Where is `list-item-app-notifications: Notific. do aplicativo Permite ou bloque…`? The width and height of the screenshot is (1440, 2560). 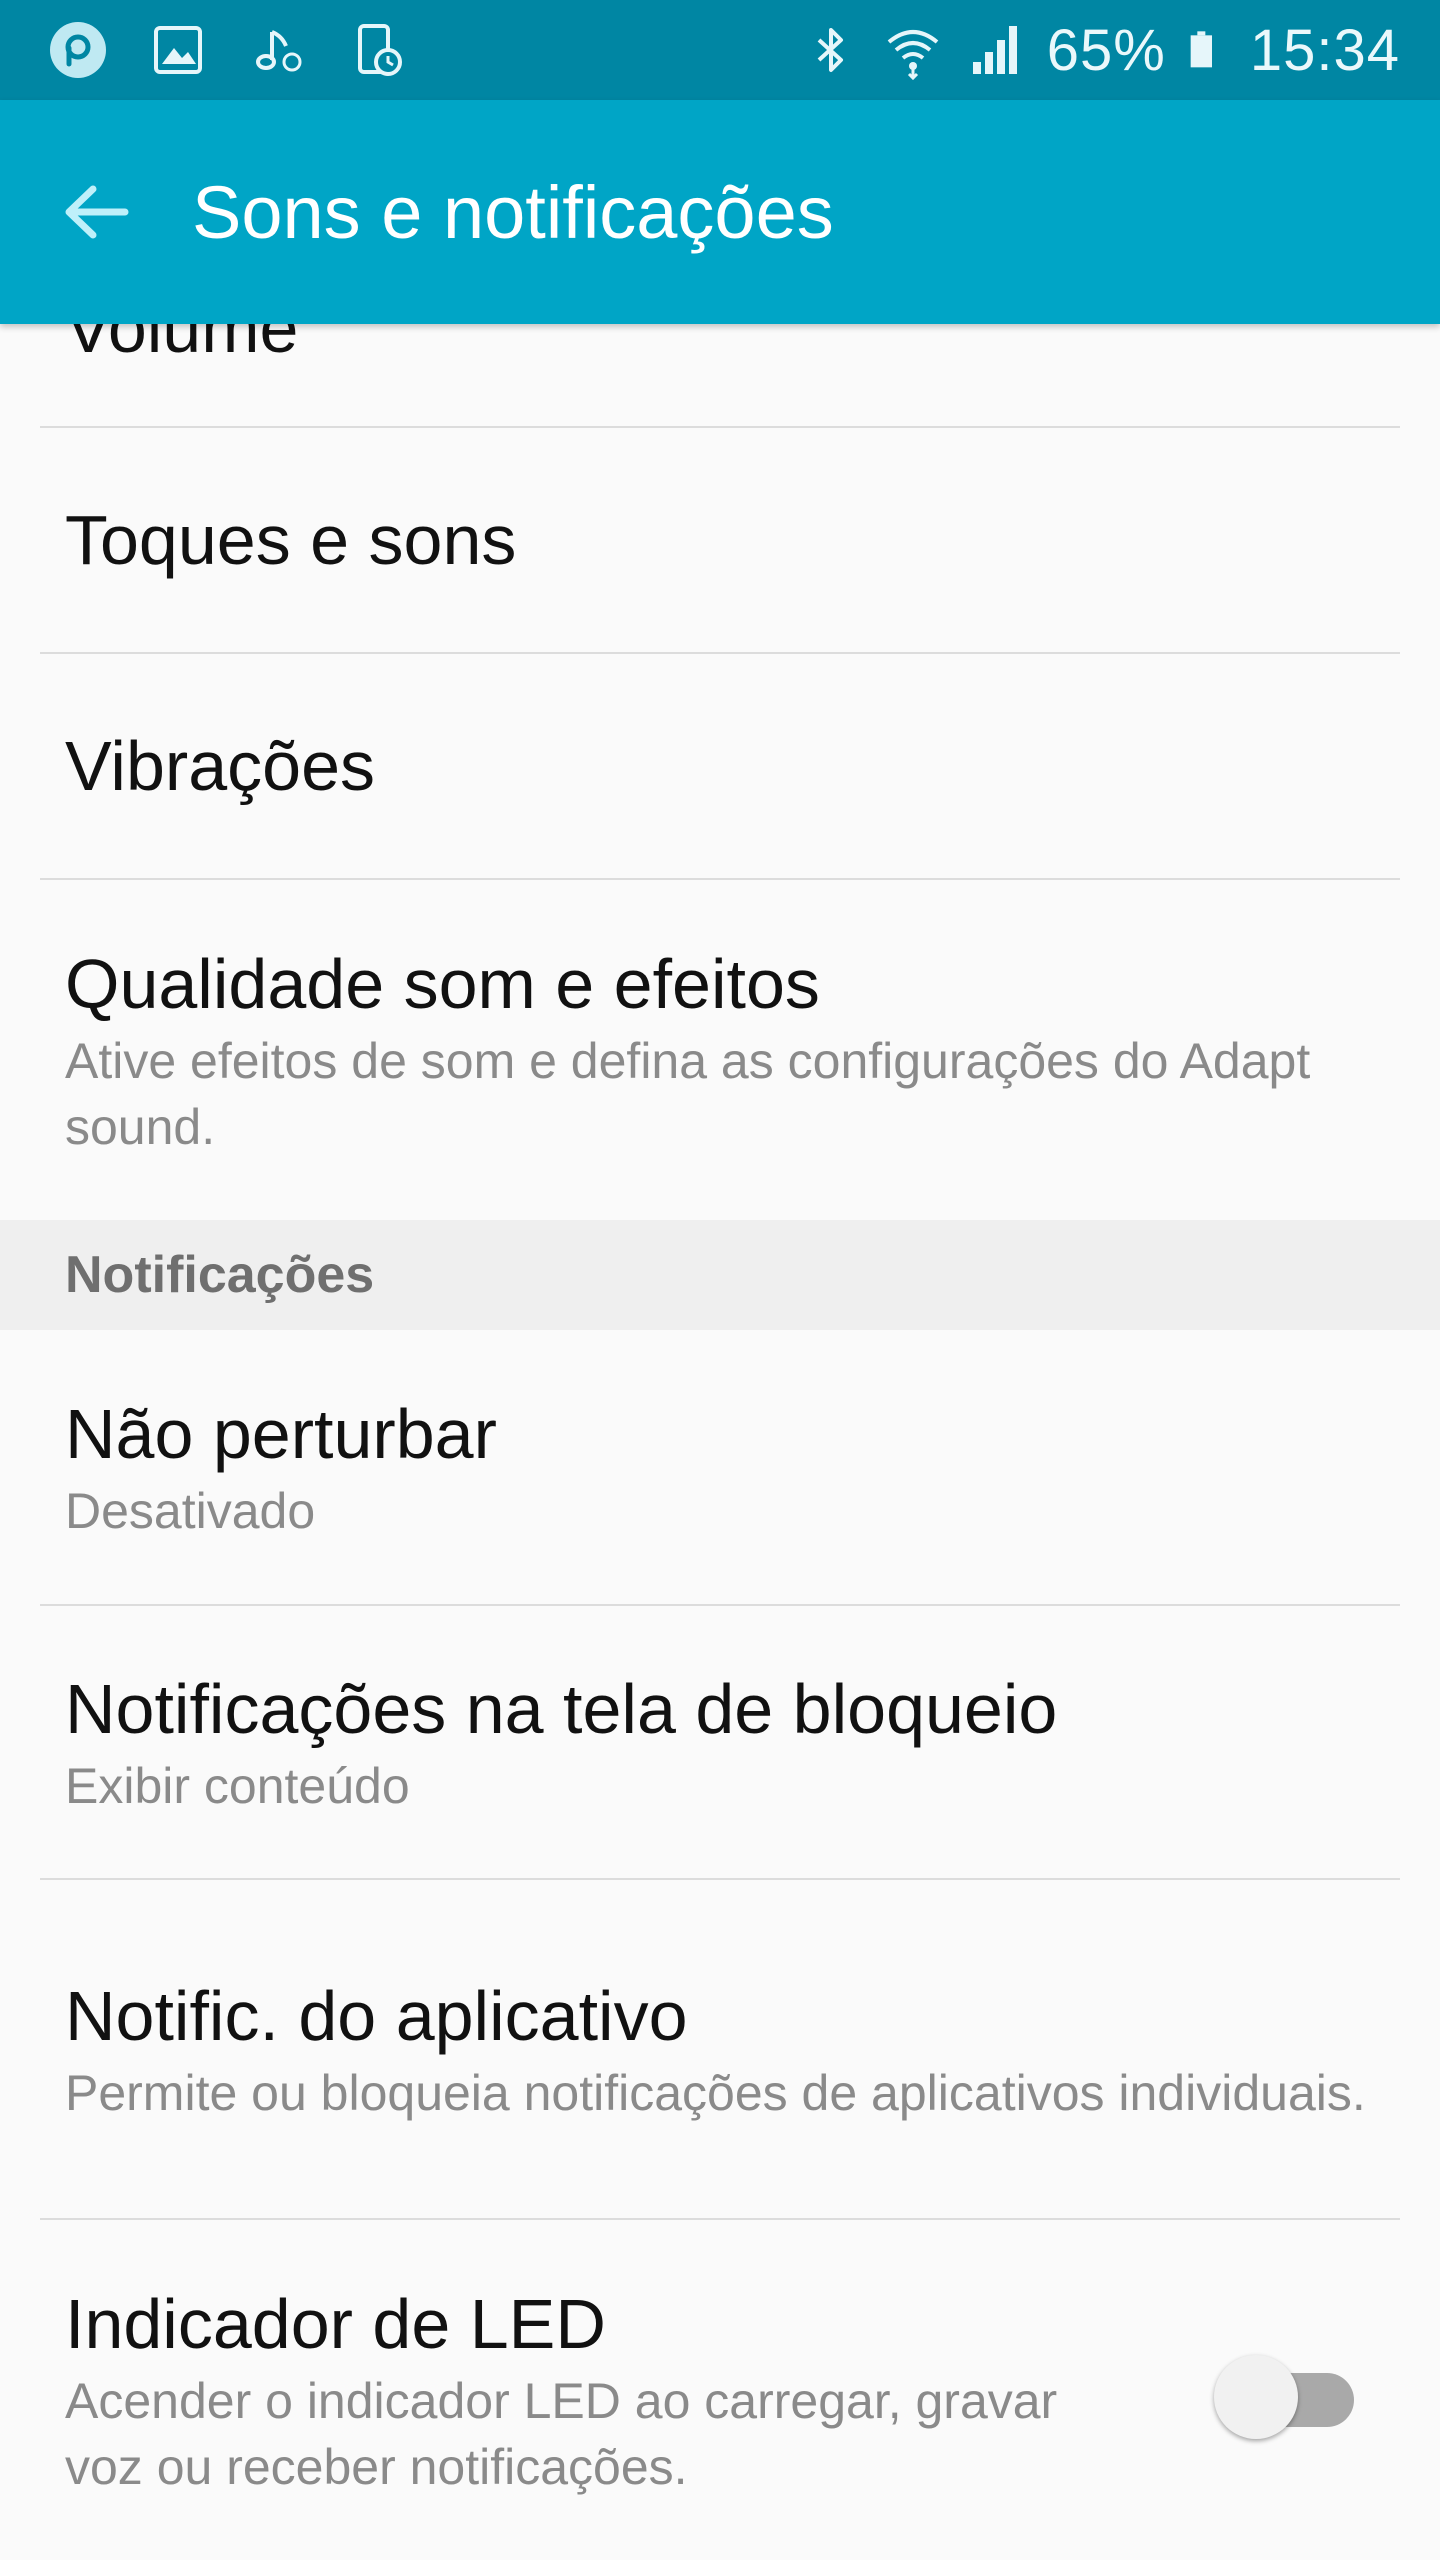
list-item-app-notifications: Notific. do aplicativo Permite ou bloque… is located at coordinates (720, 2050).